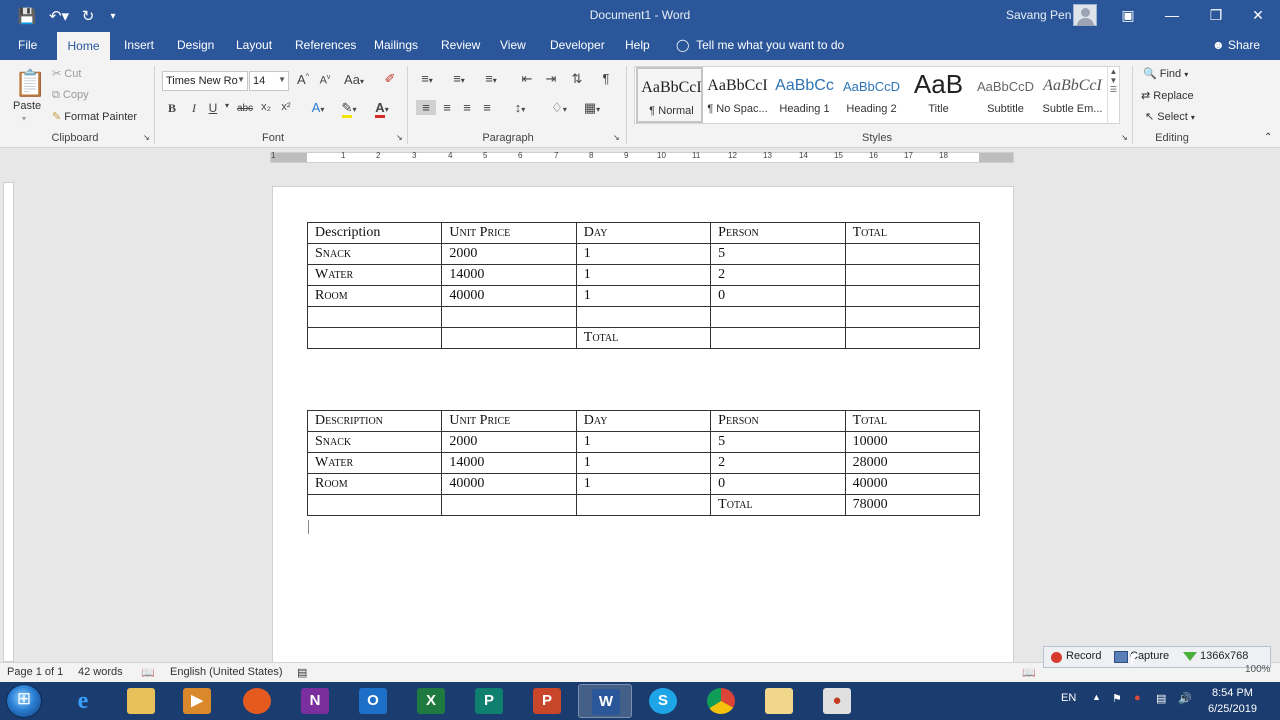 The image size is (1280, 720). Describe the element at coordinates (318, 107) in the screenshot. I see `text-effects-icon: A▾` at that location.